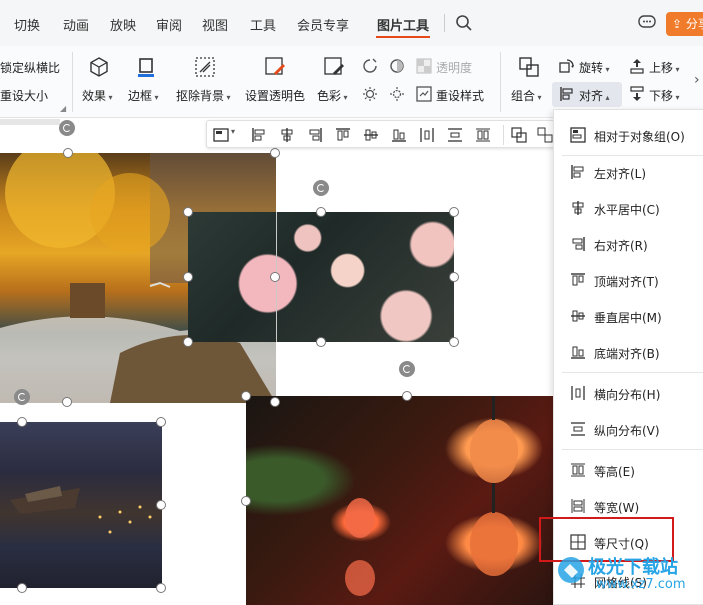 This screenshot has width=703, height=605. What do you see at coordinates (63, 108) in the screenshot?
I see `dialog-launcher-icon: ◢` at bounding box center [63, 108].